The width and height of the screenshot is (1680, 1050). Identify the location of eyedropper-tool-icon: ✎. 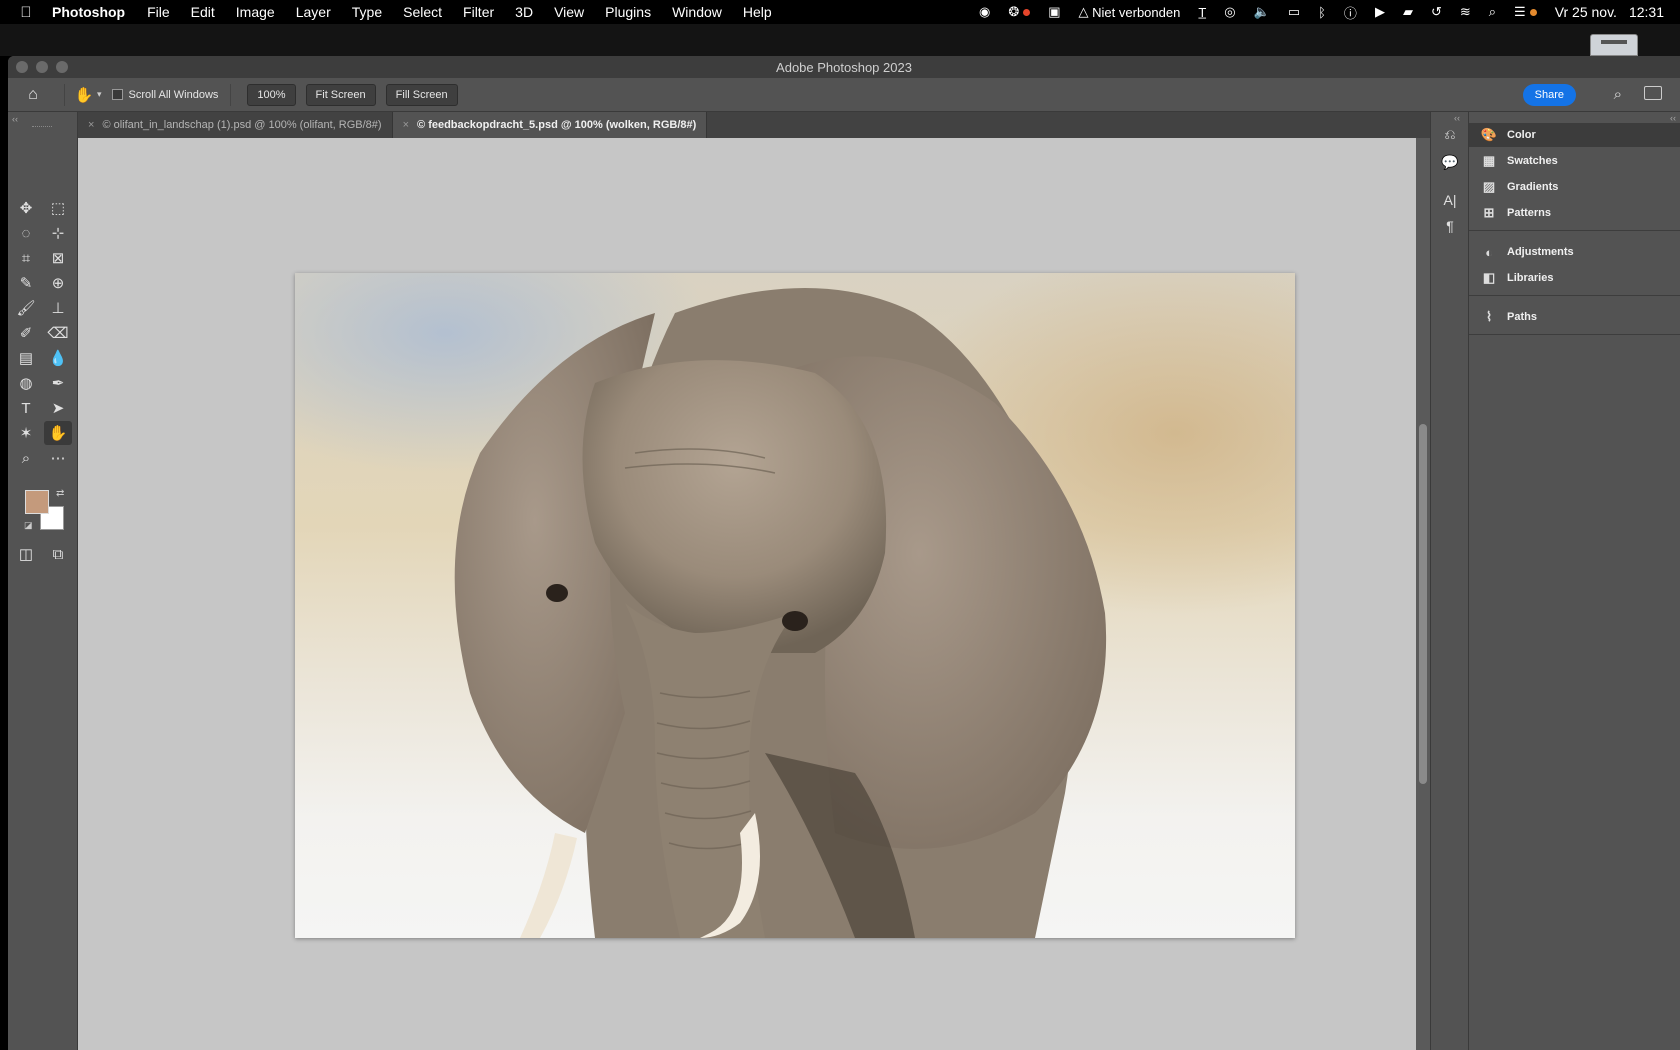
(26, 283).